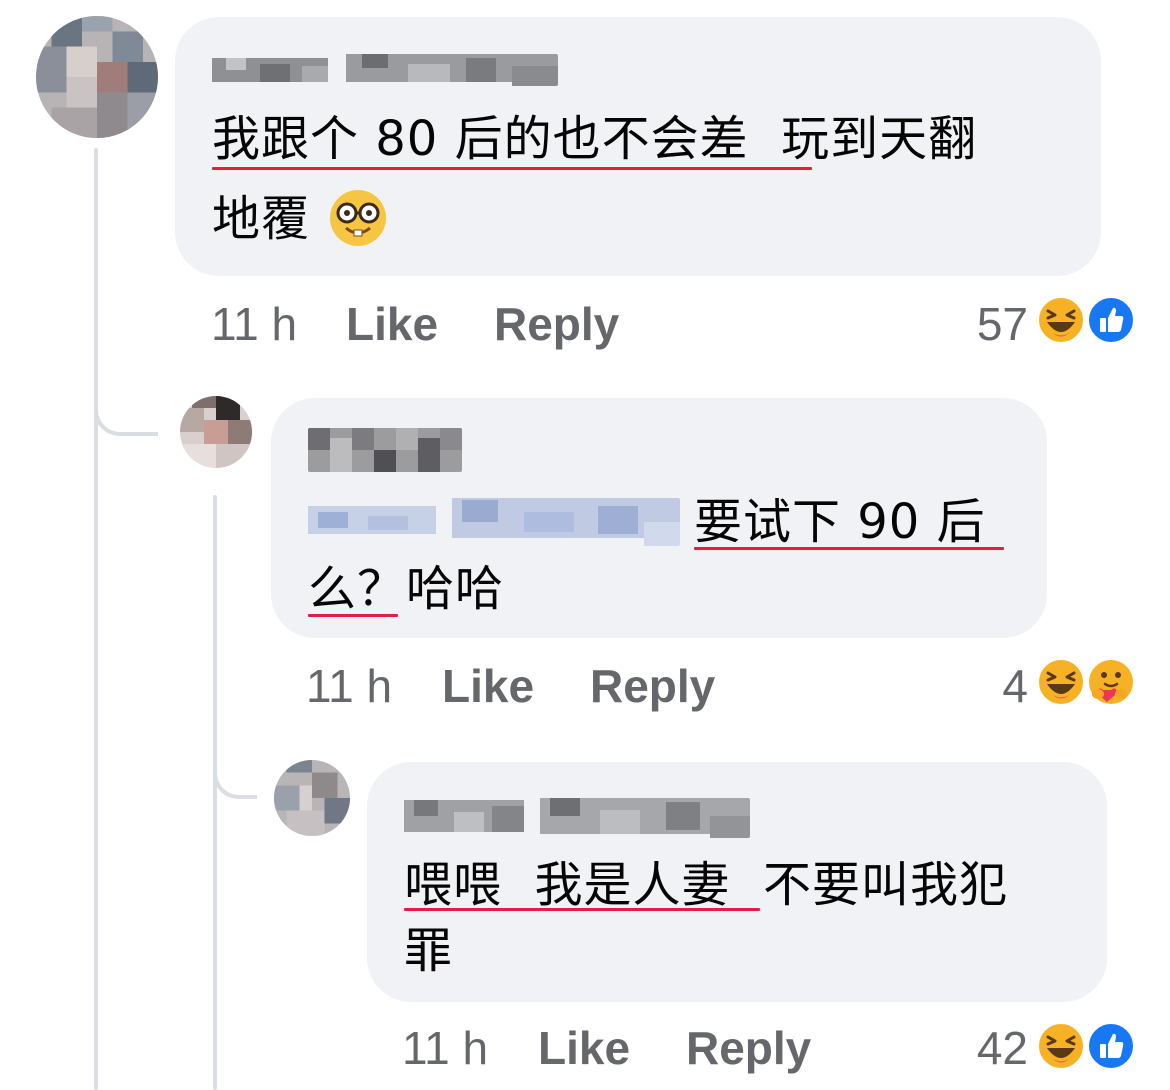  I want to click on reaction-count: 4, so click(984, 686).